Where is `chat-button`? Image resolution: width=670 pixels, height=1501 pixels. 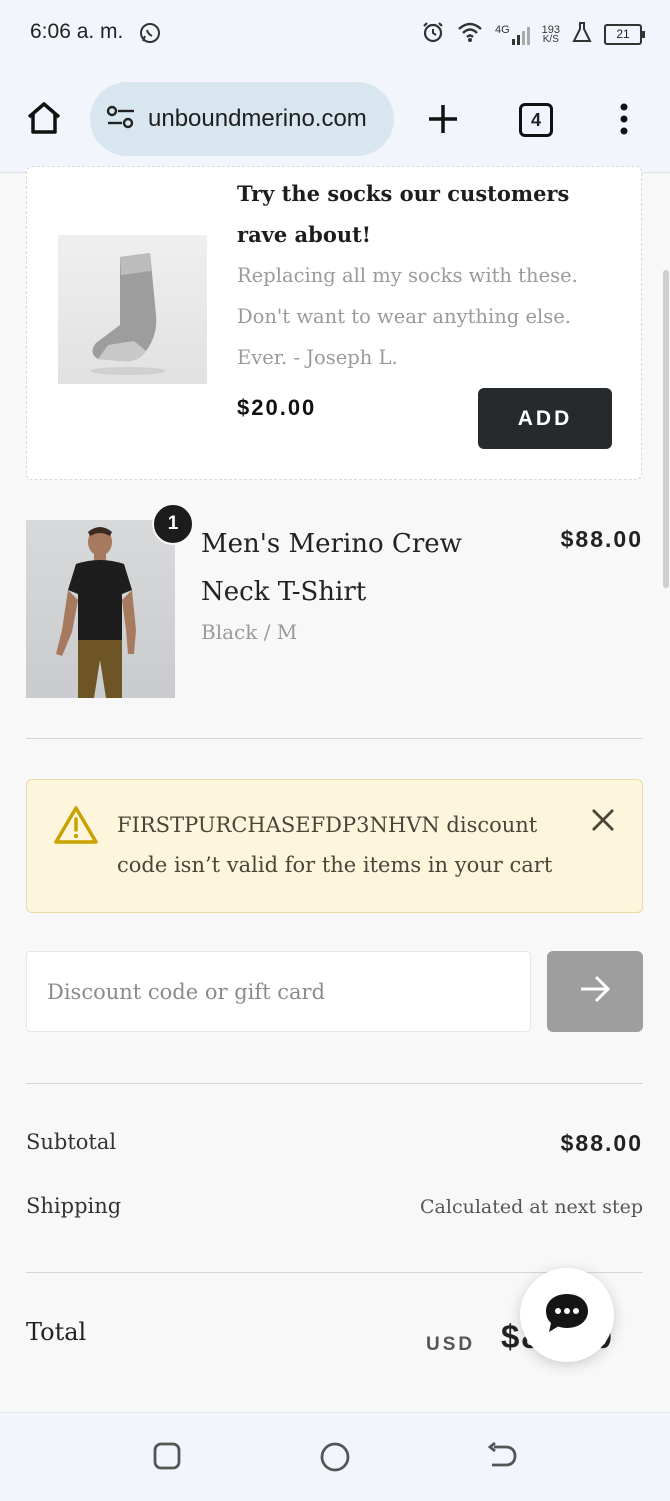 chat-button is located at coordinates (567, 1315).